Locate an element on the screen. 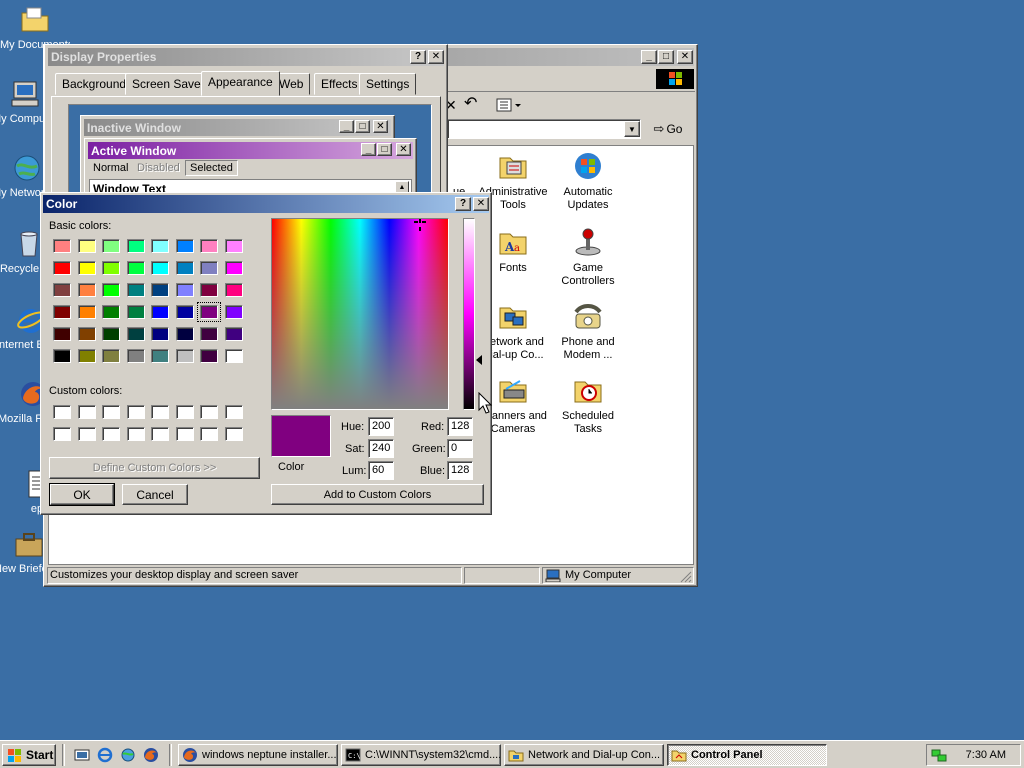 Image resolution: width=1024 pixels, height=768 pixels. green-input: 0 is located at coordinates (460, 448).